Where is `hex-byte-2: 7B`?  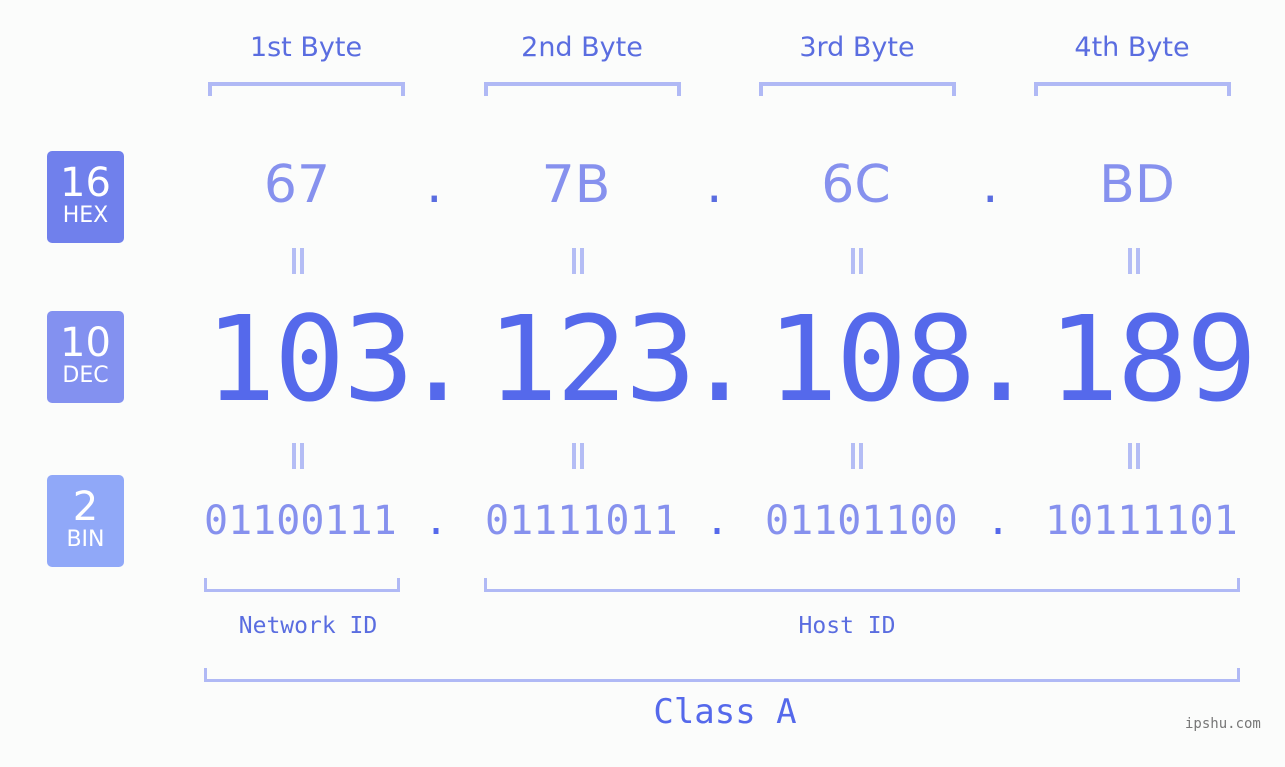 hex-byte-2: 7B is located at coordinates (576, 185).